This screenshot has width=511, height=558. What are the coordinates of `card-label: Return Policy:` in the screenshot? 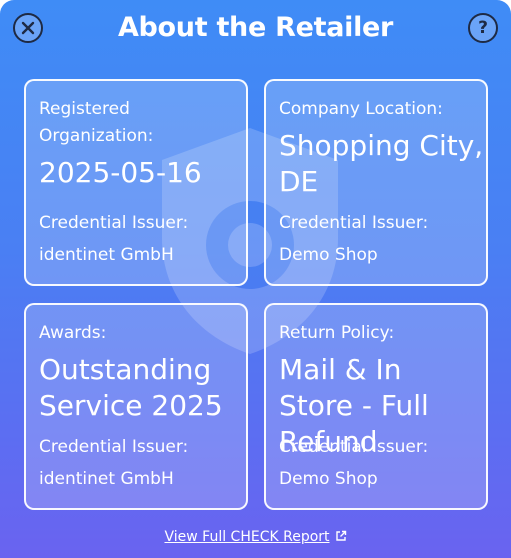 It's located at (337, 333).